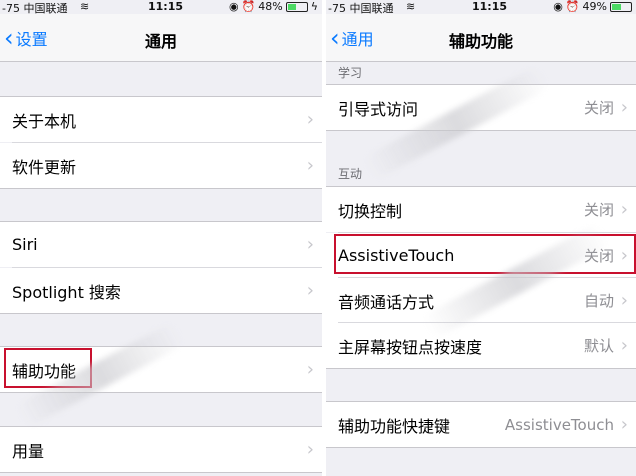 This screenshot has height=476, width=636. What do you see at coordinates (481, 424) in the screenshot?
I see `row-accessibility-shortcut: 辅助功能快捷键 AssistiveTouch ›` at bounding box center [481, 424].